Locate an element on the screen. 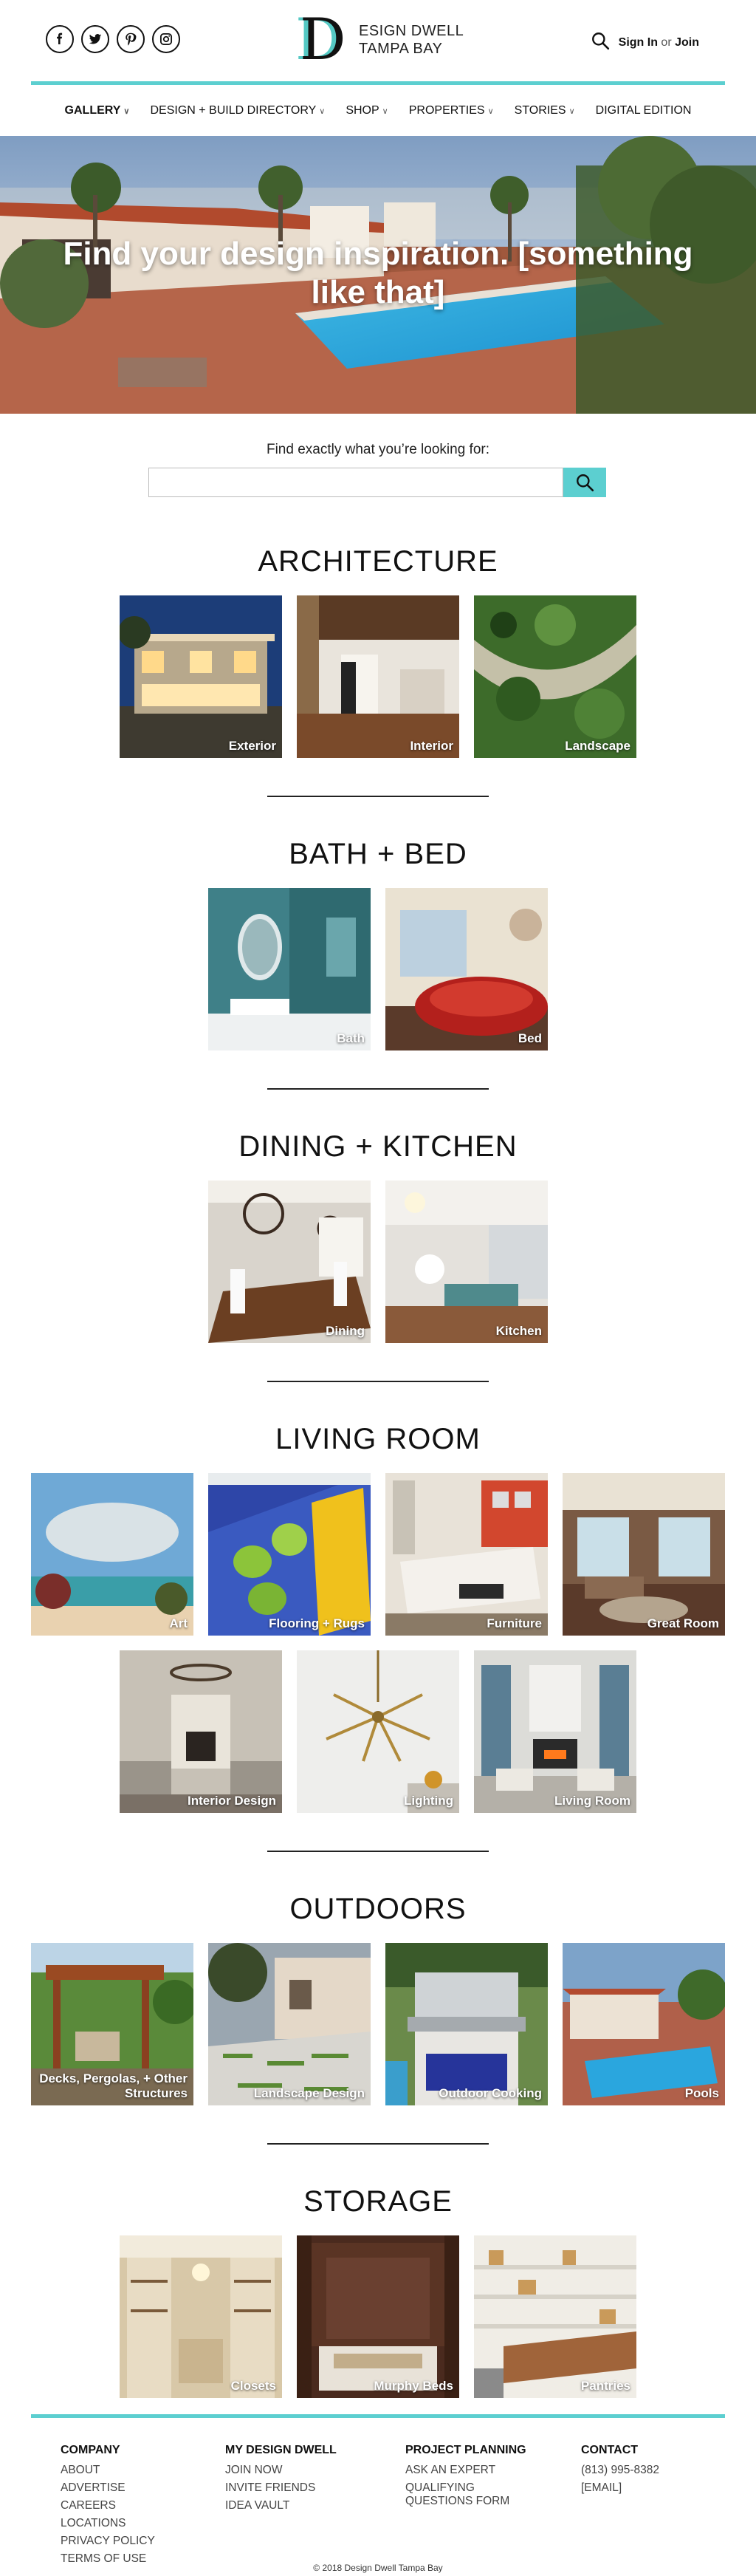 The image size is (756, 2576). join-link: Join is located at coordinates (687, 42).